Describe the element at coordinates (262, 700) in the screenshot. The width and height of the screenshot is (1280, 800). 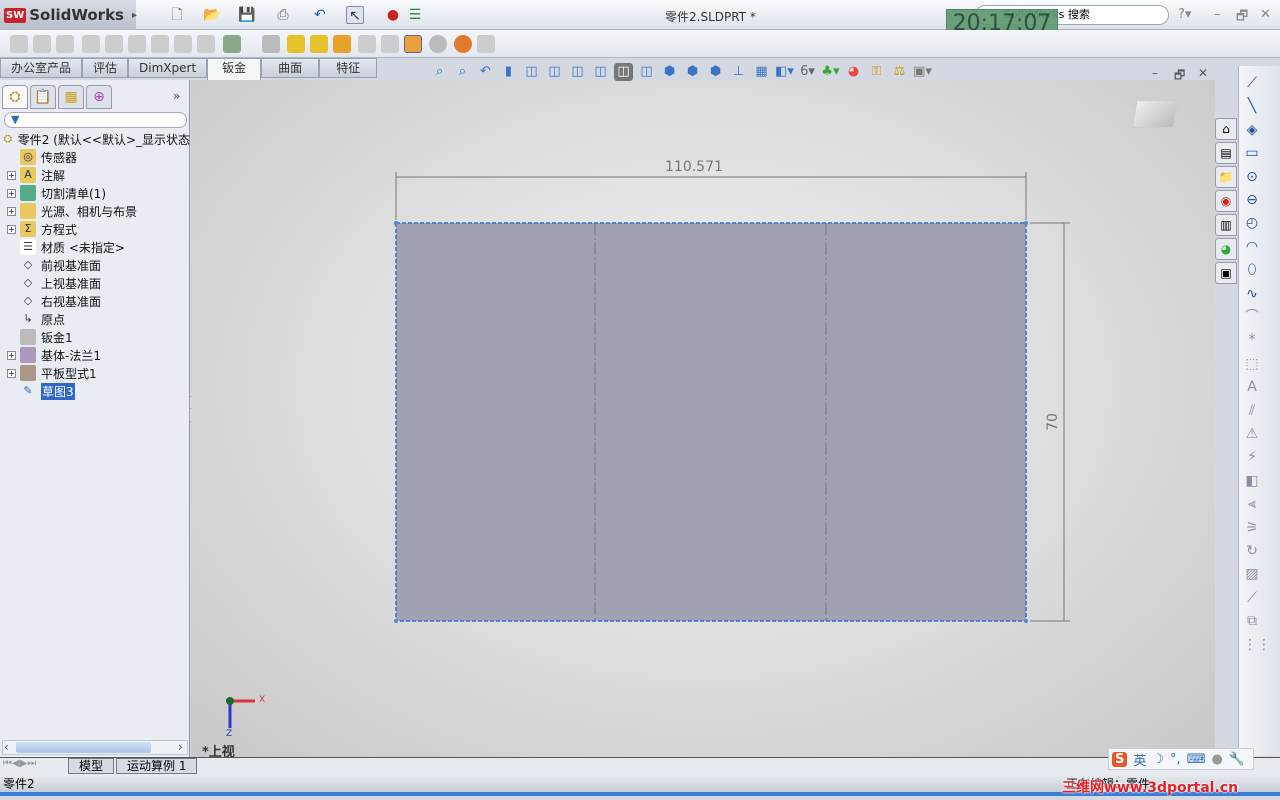
I see `x-axis-label: X` at that location.